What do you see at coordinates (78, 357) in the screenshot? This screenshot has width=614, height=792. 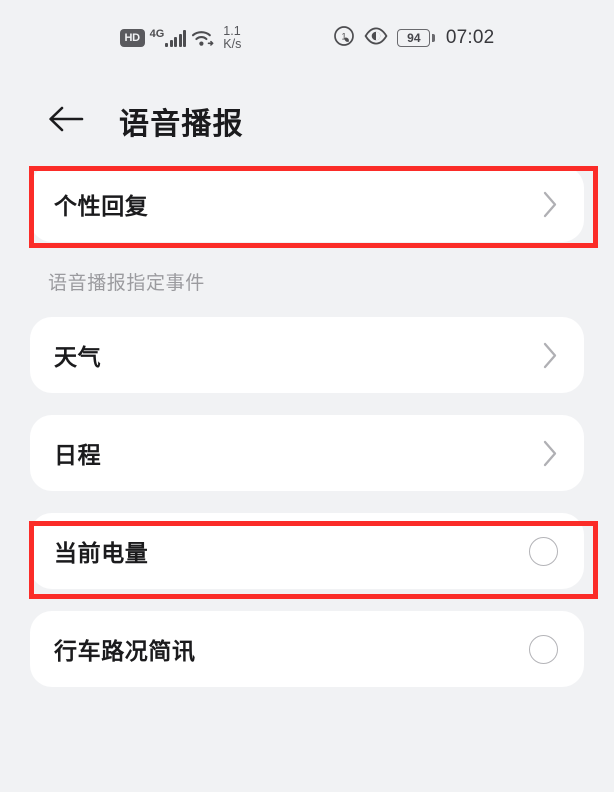 I see `list-item-label: 天气` at bounding box center [78, 357].